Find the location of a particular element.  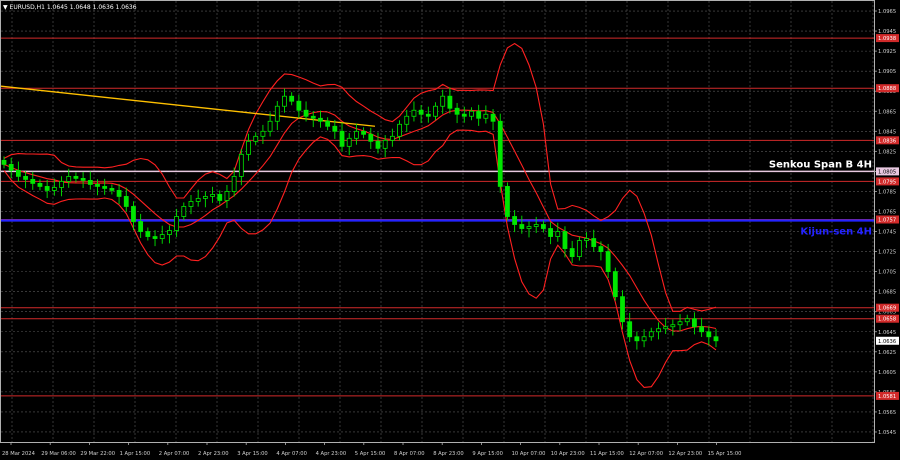

y-tick-label: 1.0785 is located at coordinates (887, 192).